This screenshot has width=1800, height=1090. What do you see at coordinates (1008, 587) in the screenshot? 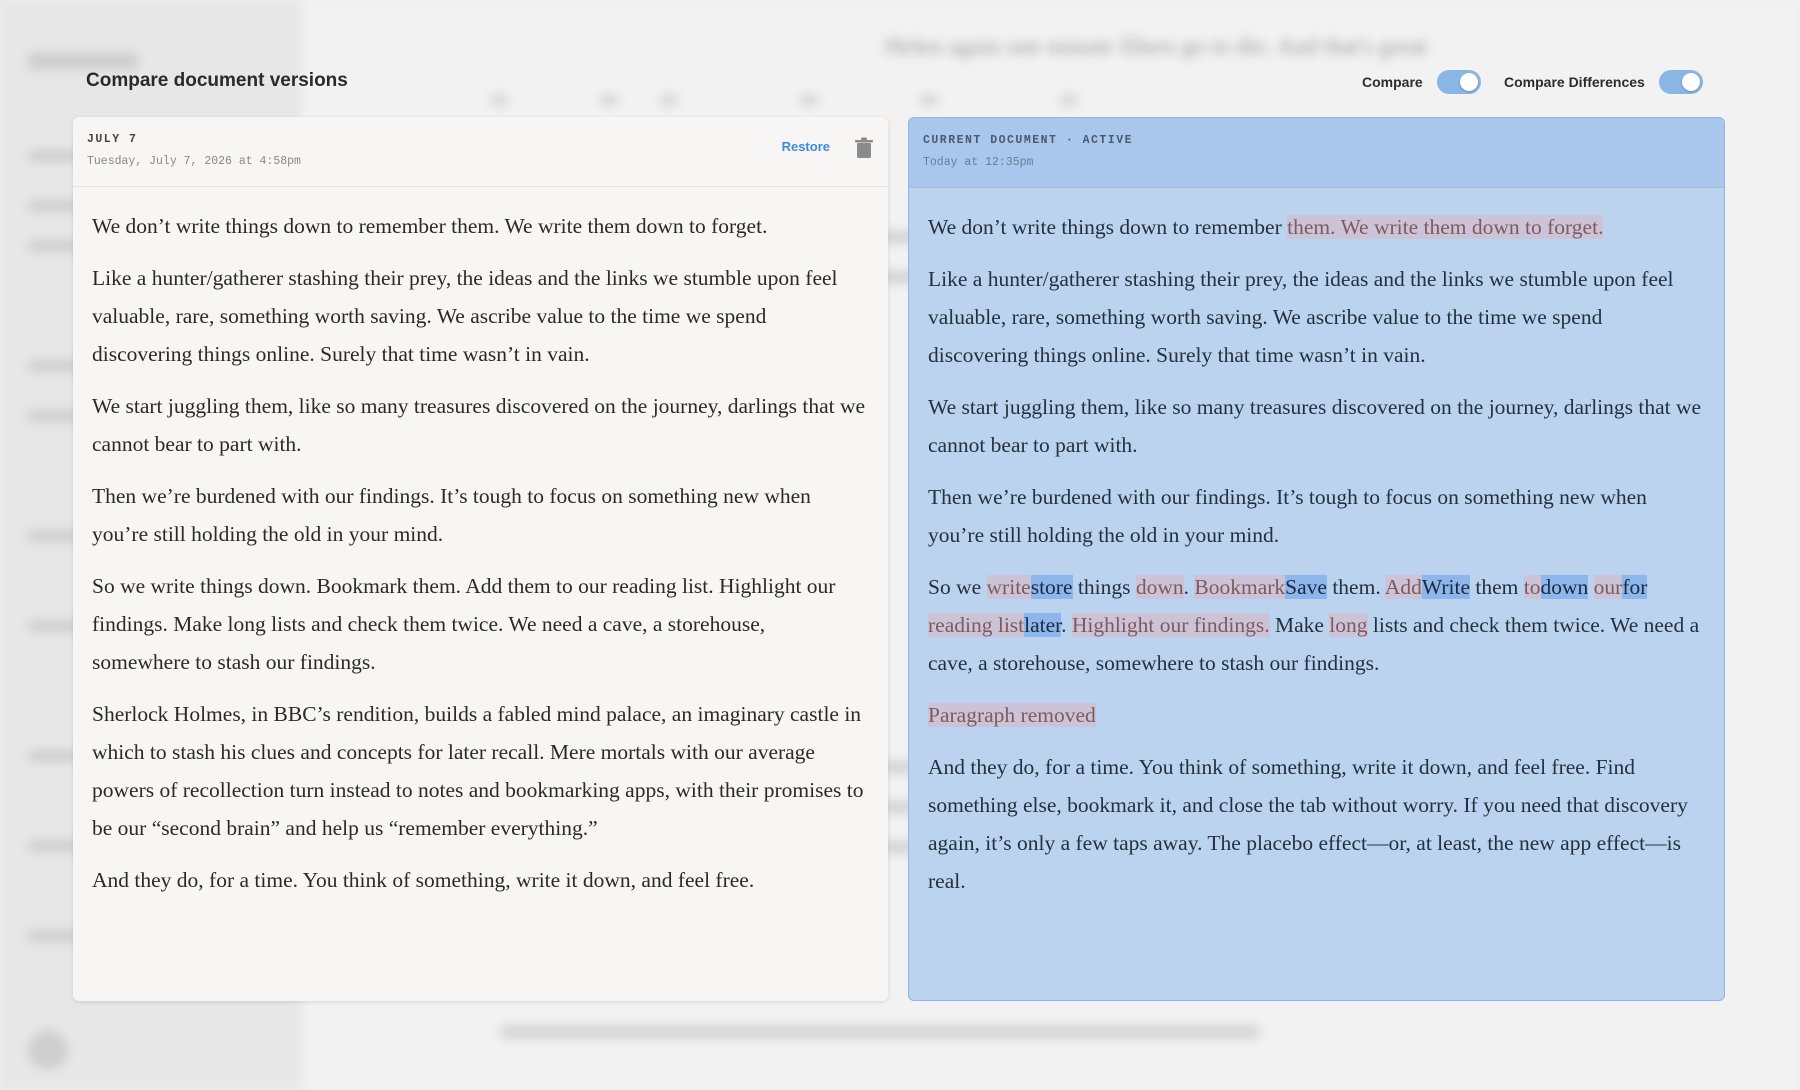
I see `deleted-text: write` at bounding box center [1008, 587].